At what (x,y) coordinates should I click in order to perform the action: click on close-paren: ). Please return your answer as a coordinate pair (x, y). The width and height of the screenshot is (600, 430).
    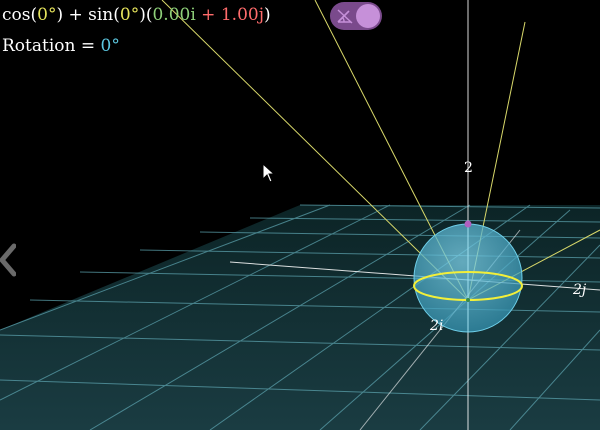
    Looking at the image, I should click on (267, 15).